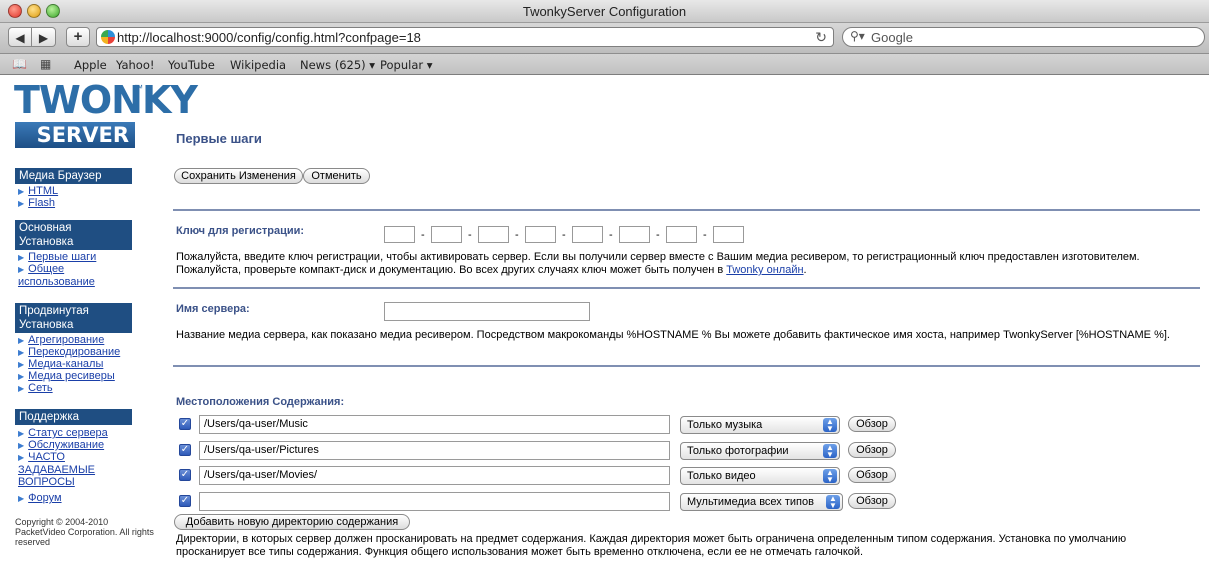 The height and width of the screenshot is (571, 1209). Describe the element at coordinates (75, 135) in the screenshot. I see `server-logo: SERVER` at that location.